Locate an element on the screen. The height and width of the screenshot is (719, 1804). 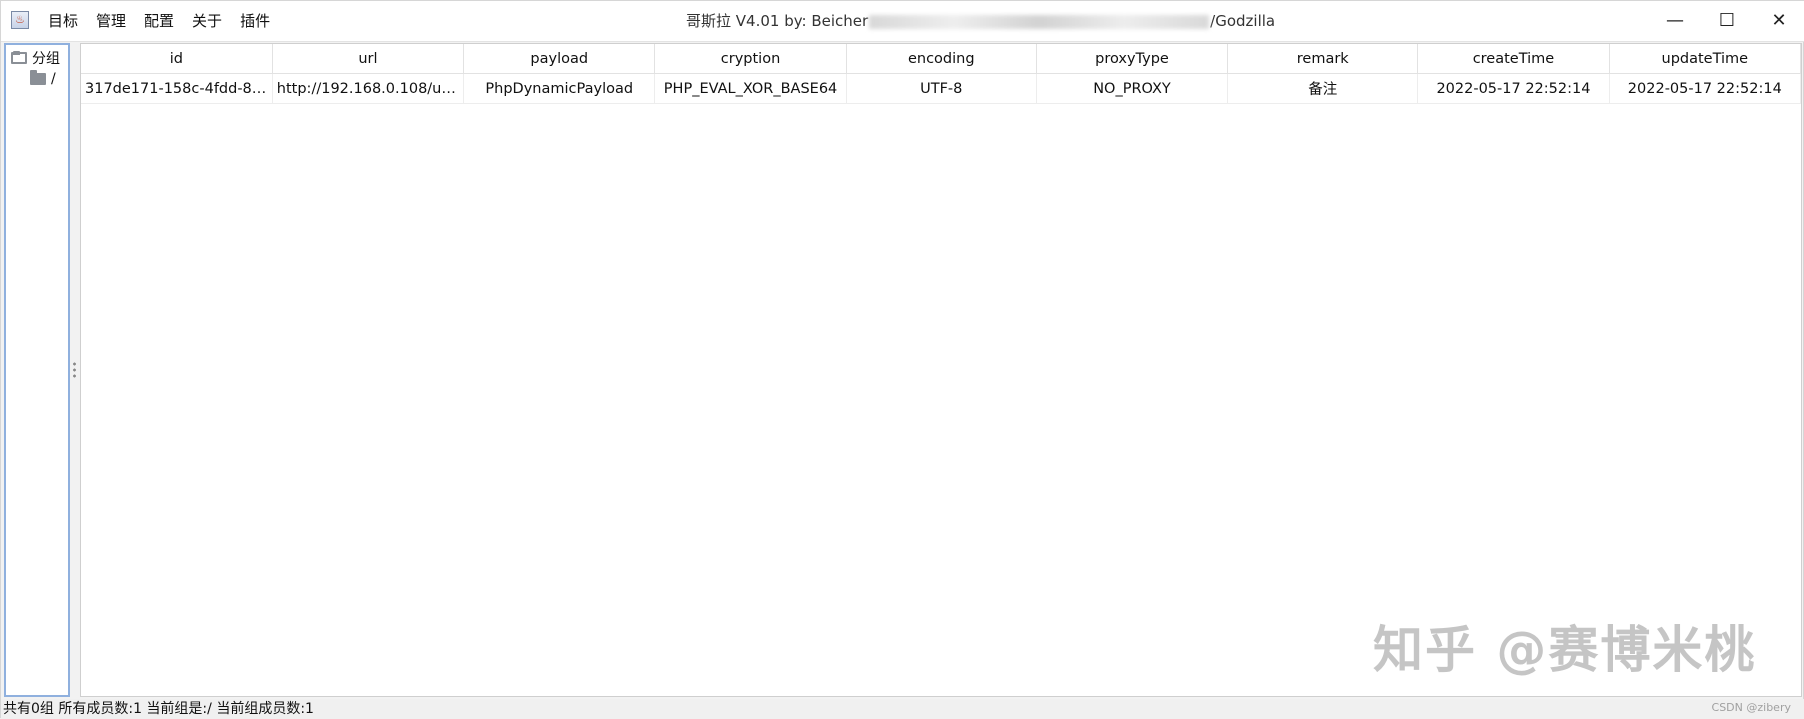
splitter-grip-icon is located at coordinates (74, 370).